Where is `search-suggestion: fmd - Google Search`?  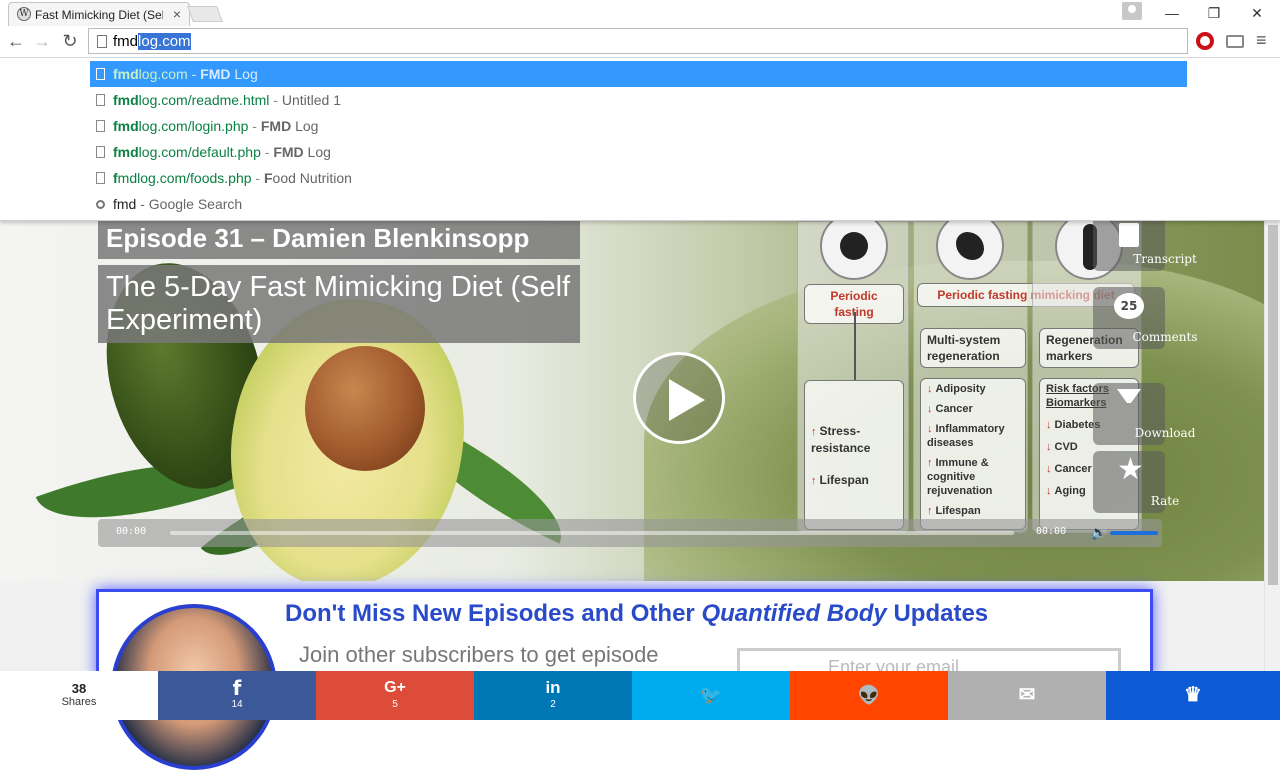
search-suggestion: fmd - Google Search is located at coordinates (638, 204).